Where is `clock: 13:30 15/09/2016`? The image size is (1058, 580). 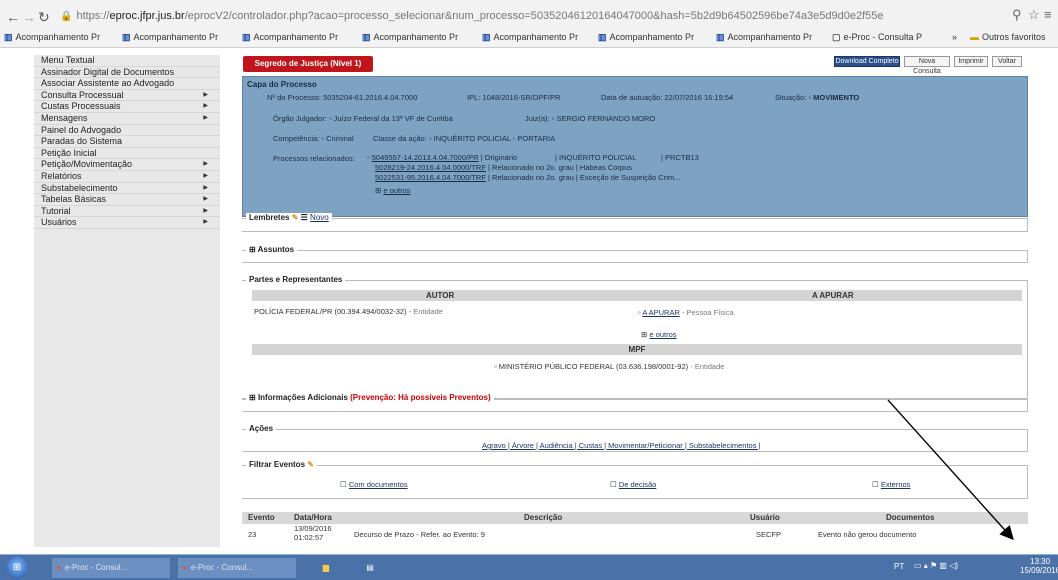 clock: 13:30 15/09/2016 is located at coordinates (1039, 566).